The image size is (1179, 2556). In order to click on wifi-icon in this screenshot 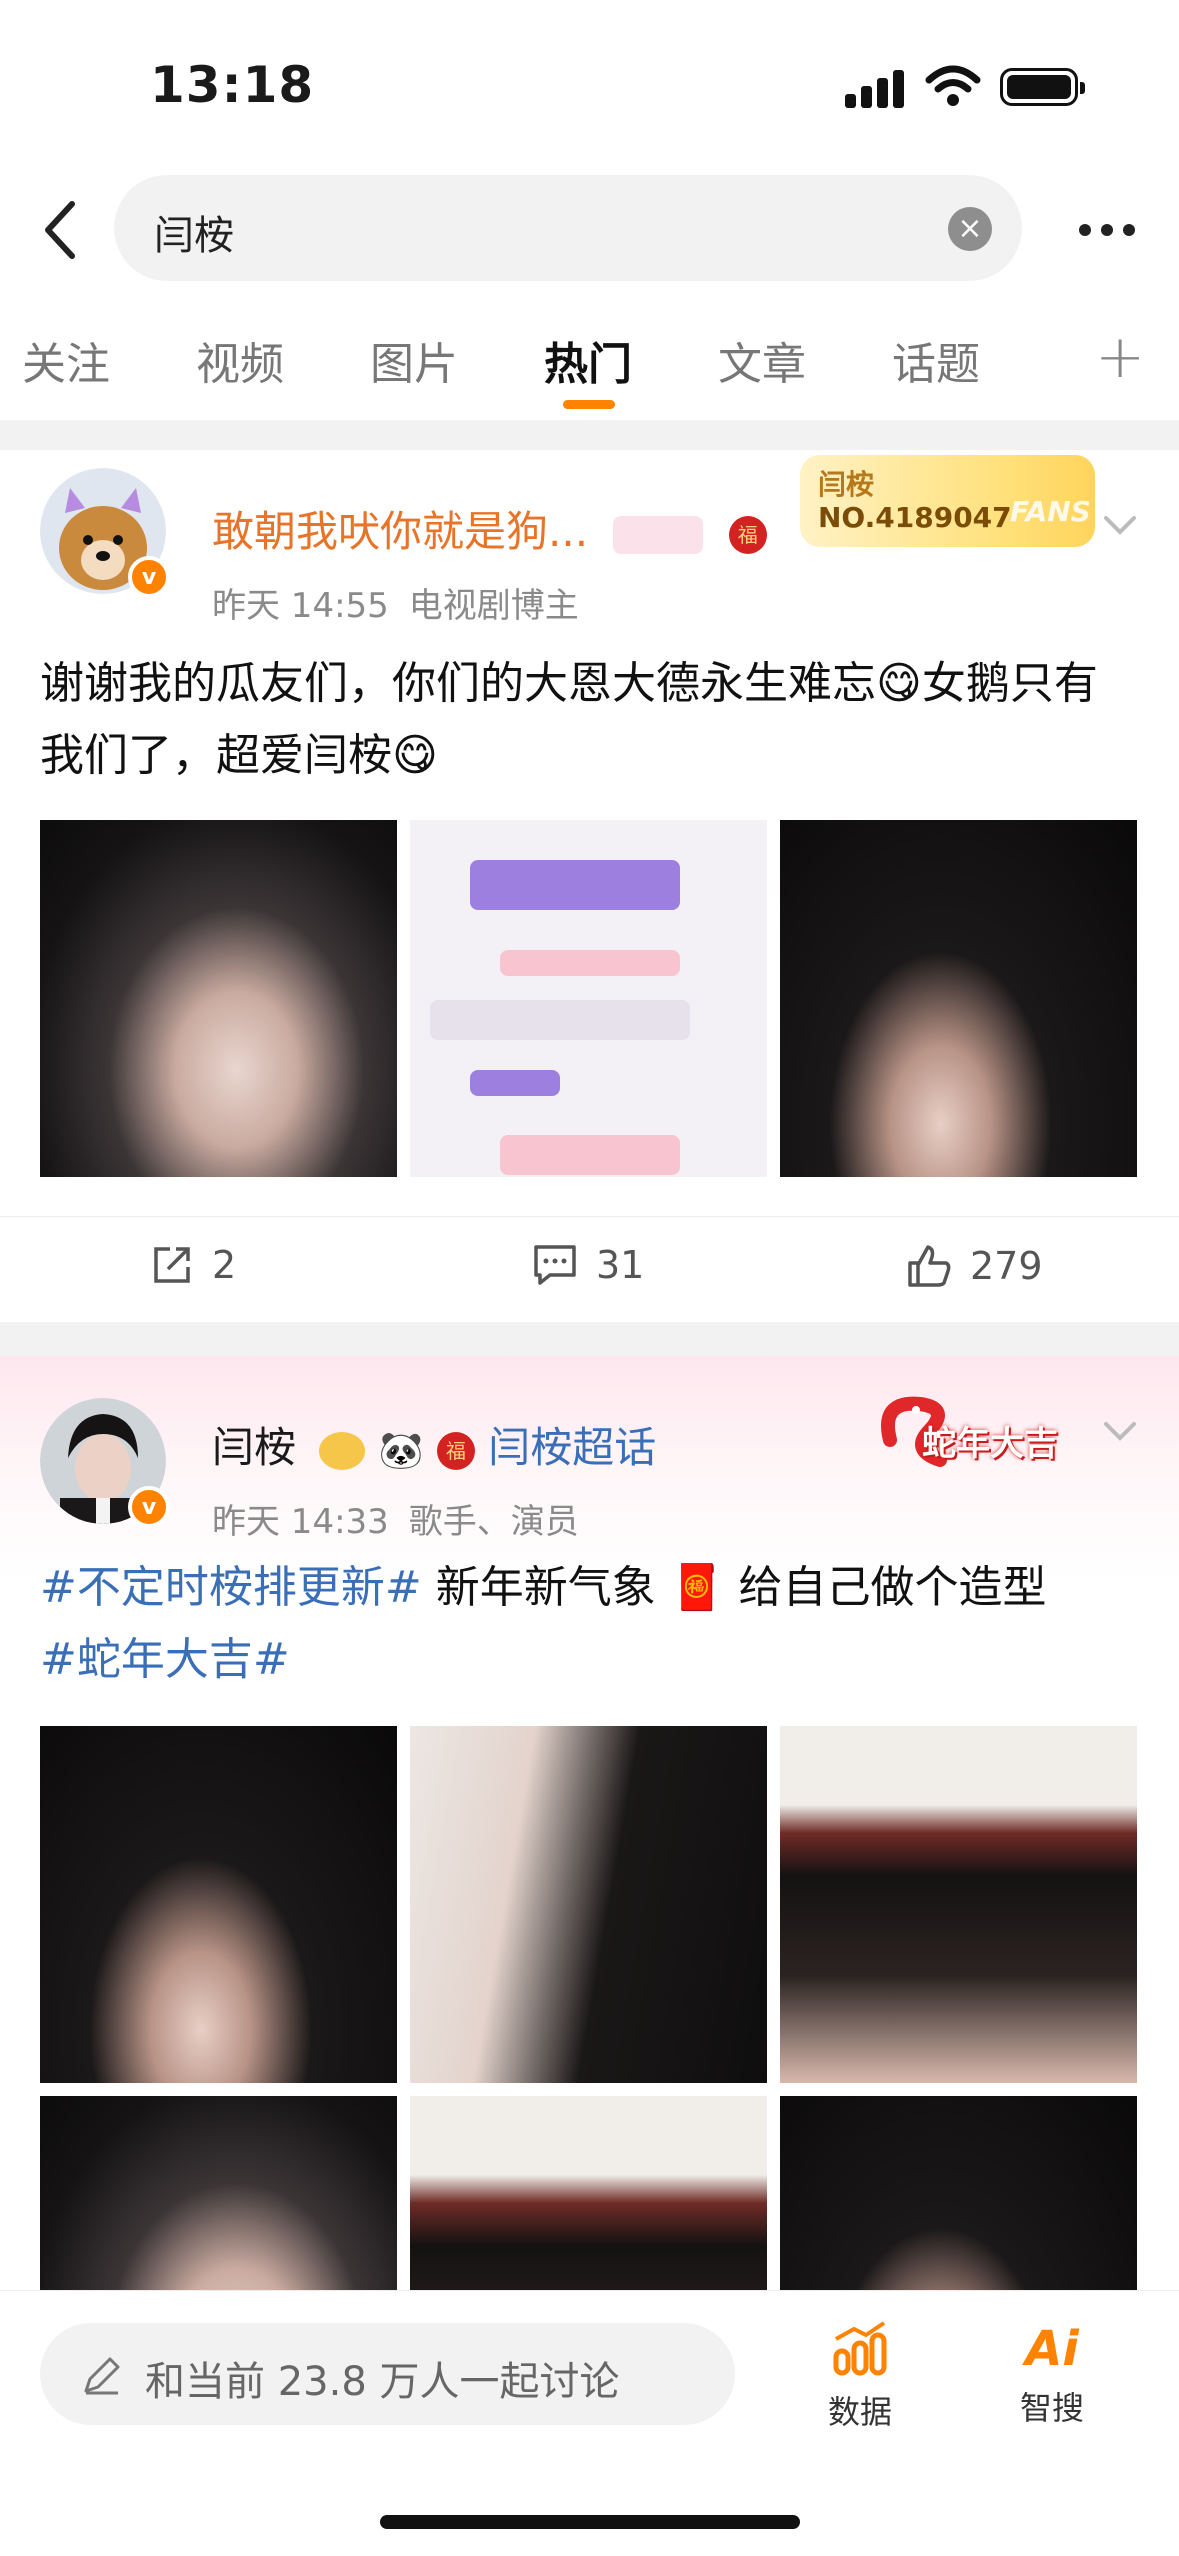, I will do `click(953, 85)`.